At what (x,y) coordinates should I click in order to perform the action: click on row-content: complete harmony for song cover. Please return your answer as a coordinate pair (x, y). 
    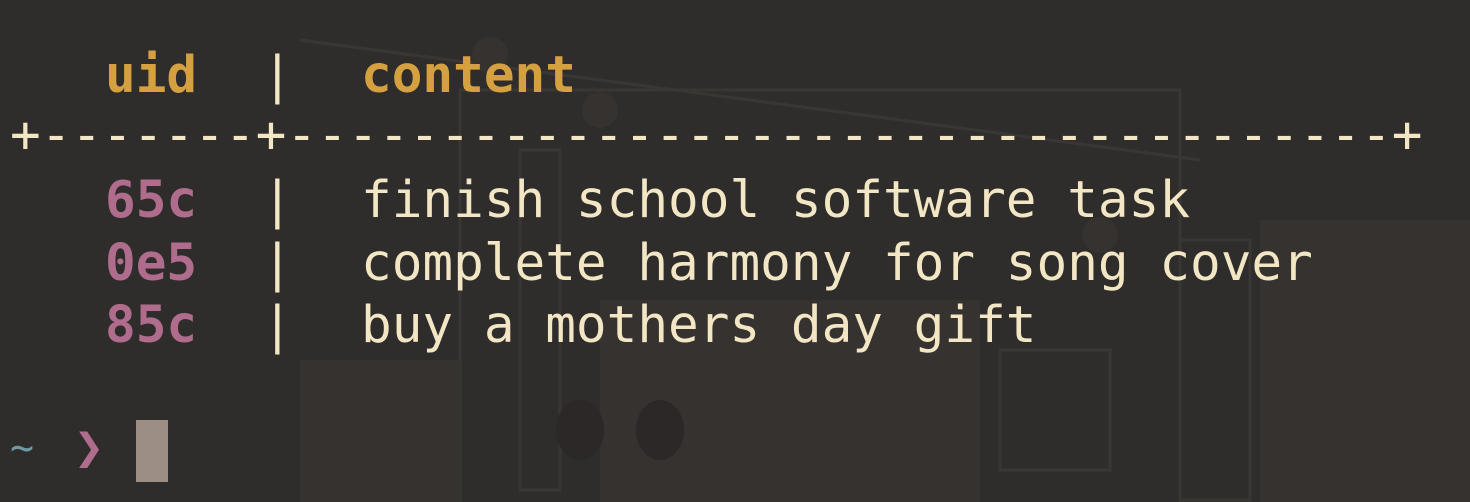
    Looking at the image, I should click on (837, 263).